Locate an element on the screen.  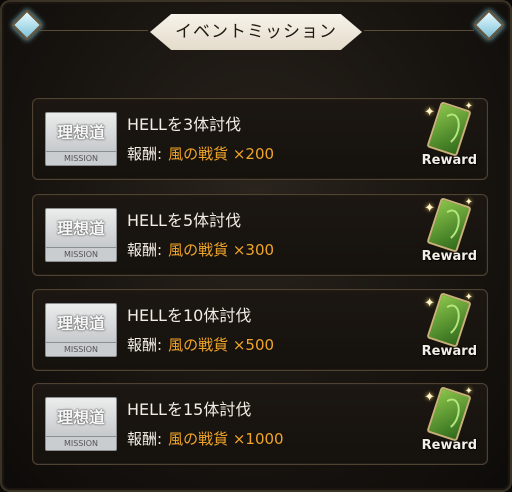
reward-line: 報酬: 風の戦貨 ×1000 is located at coordinates (205, 438).